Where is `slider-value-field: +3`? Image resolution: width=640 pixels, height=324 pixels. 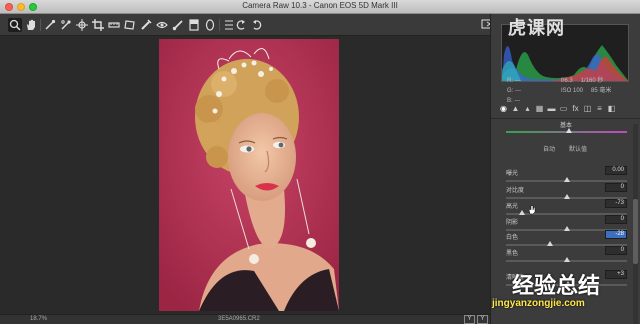
slider-value-field: +3 is located at coordinates (616, 274).